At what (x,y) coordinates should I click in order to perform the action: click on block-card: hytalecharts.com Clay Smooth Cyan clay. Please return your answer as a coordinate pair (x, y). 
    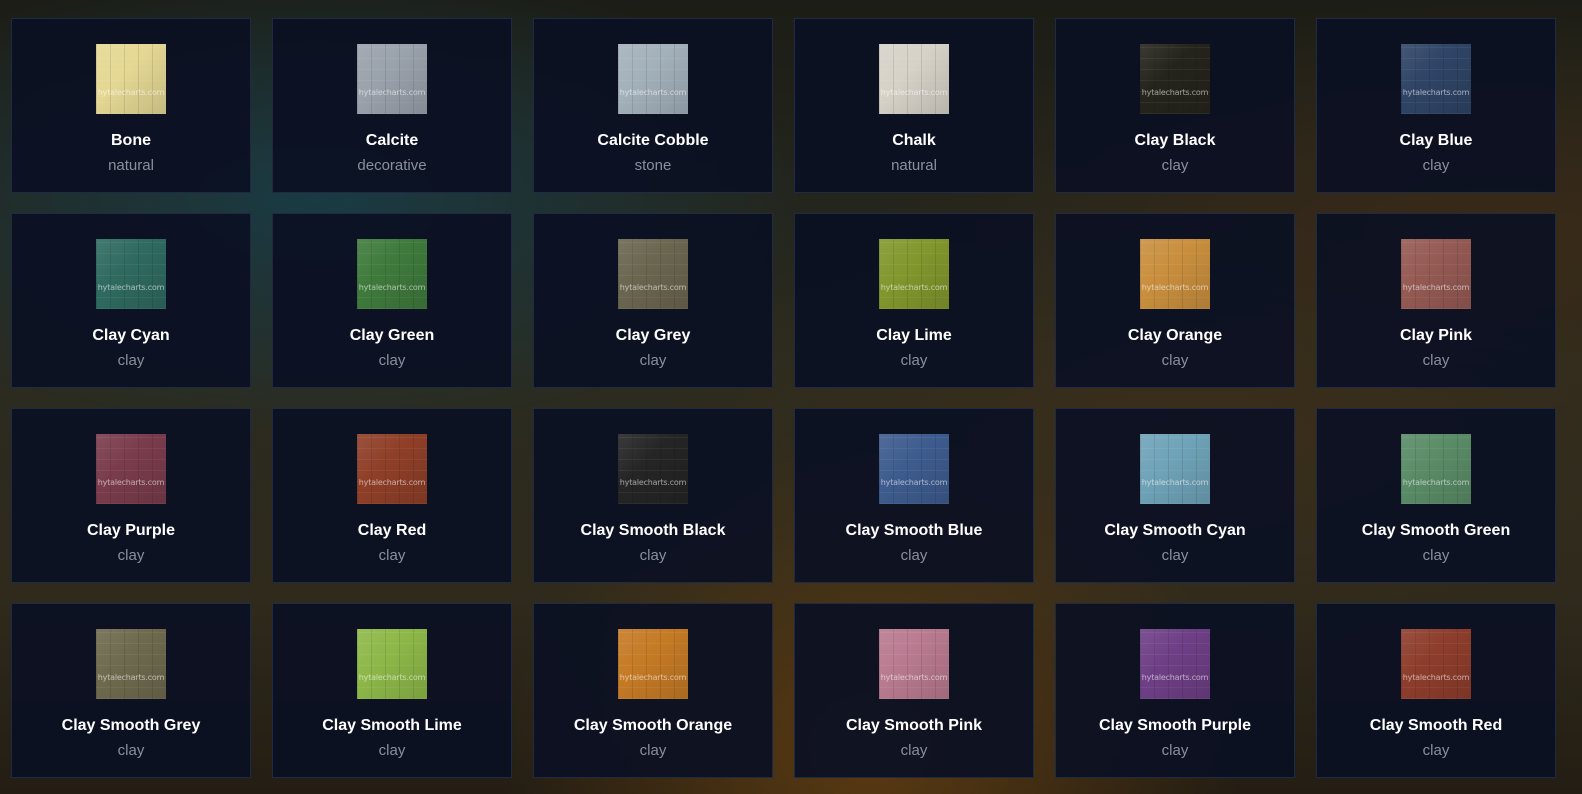
    Looking at the image, I should click on (1175, 495).